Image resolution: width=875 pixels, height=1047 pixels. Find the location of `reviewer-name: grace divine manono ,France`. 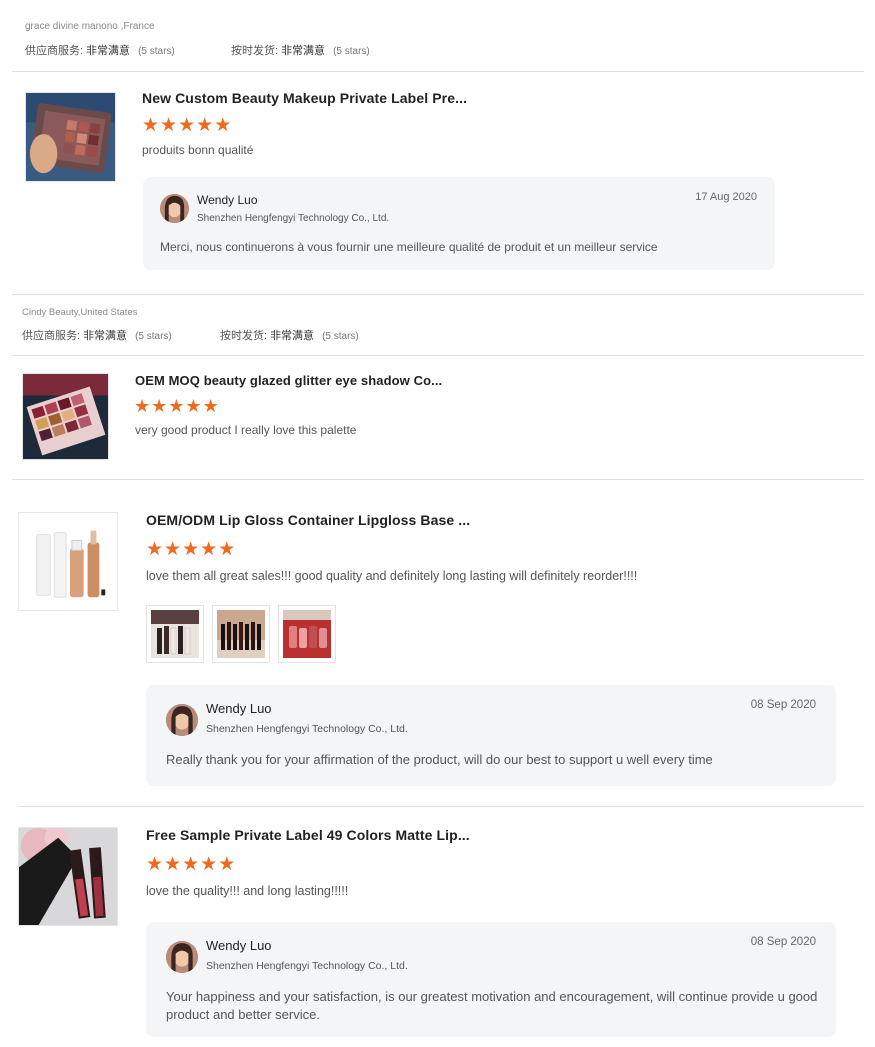

reviewer-name: grace divine manono ,France is located at coordinates (90, 26).